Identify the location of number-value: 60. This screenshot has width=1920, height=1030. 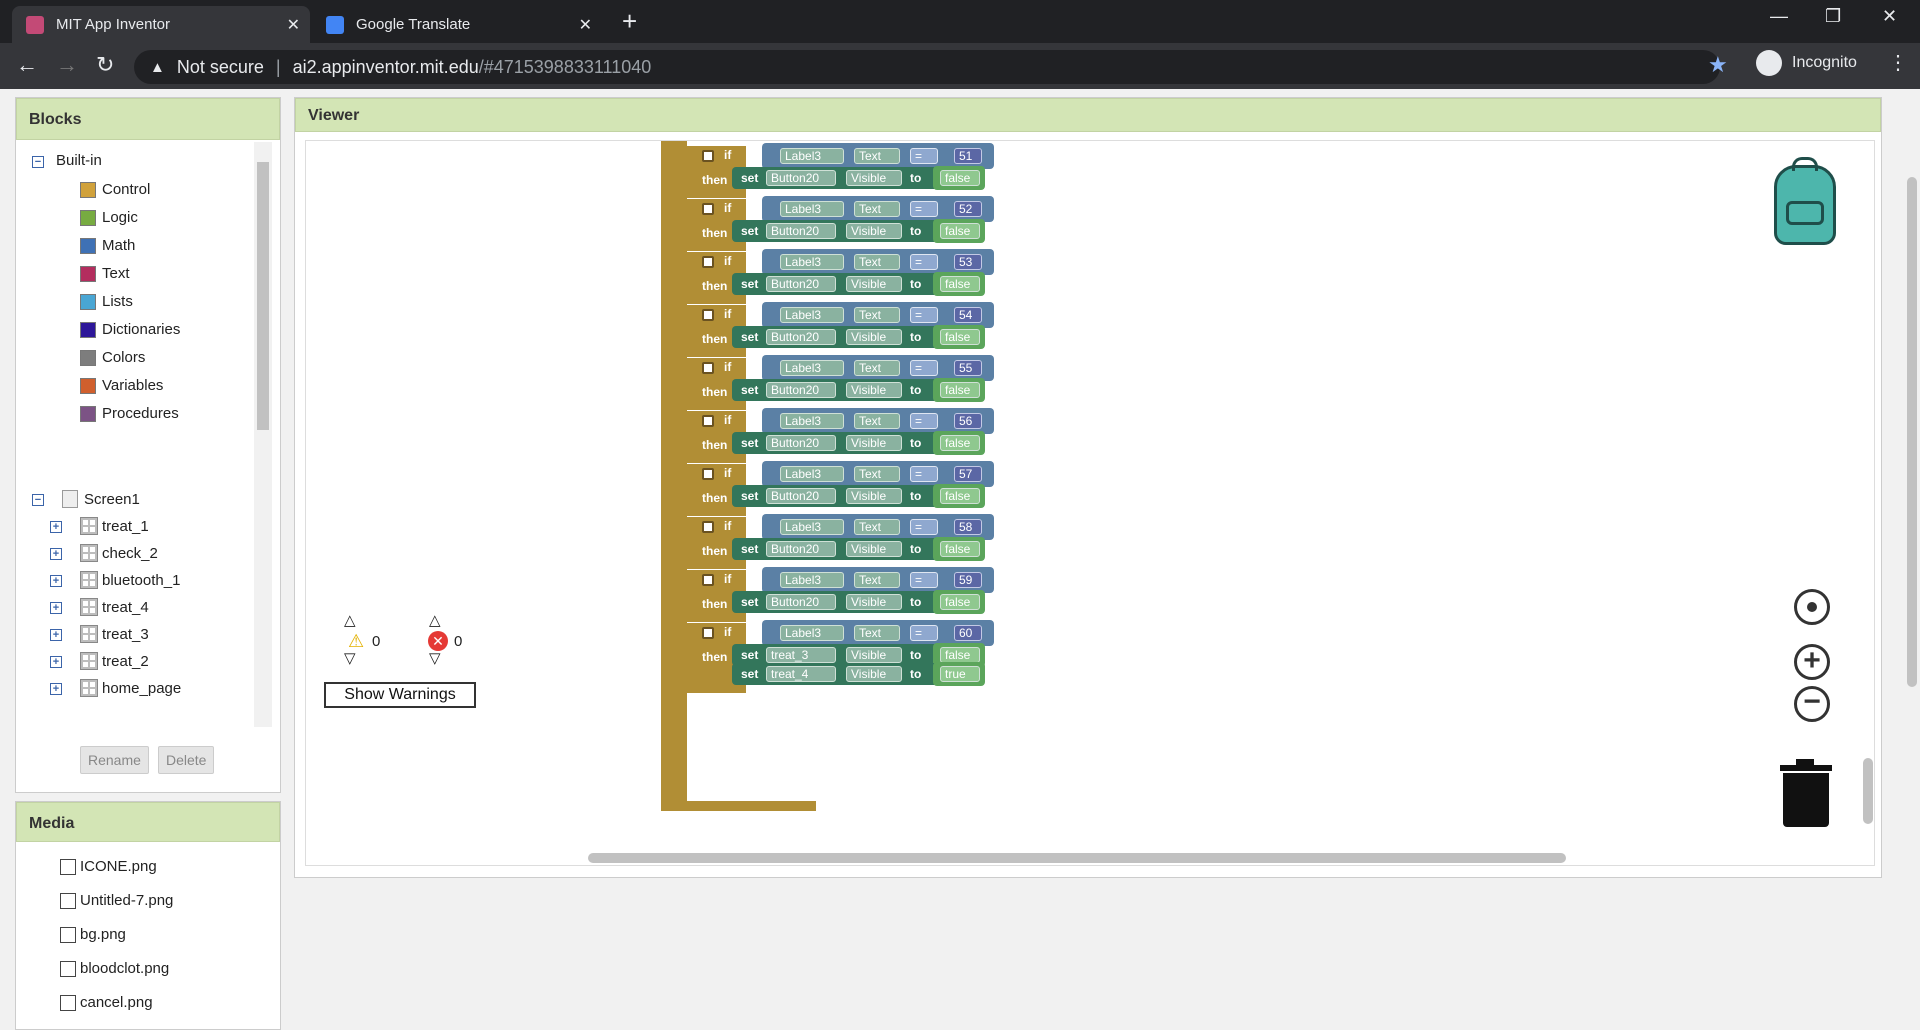
(968, 633).